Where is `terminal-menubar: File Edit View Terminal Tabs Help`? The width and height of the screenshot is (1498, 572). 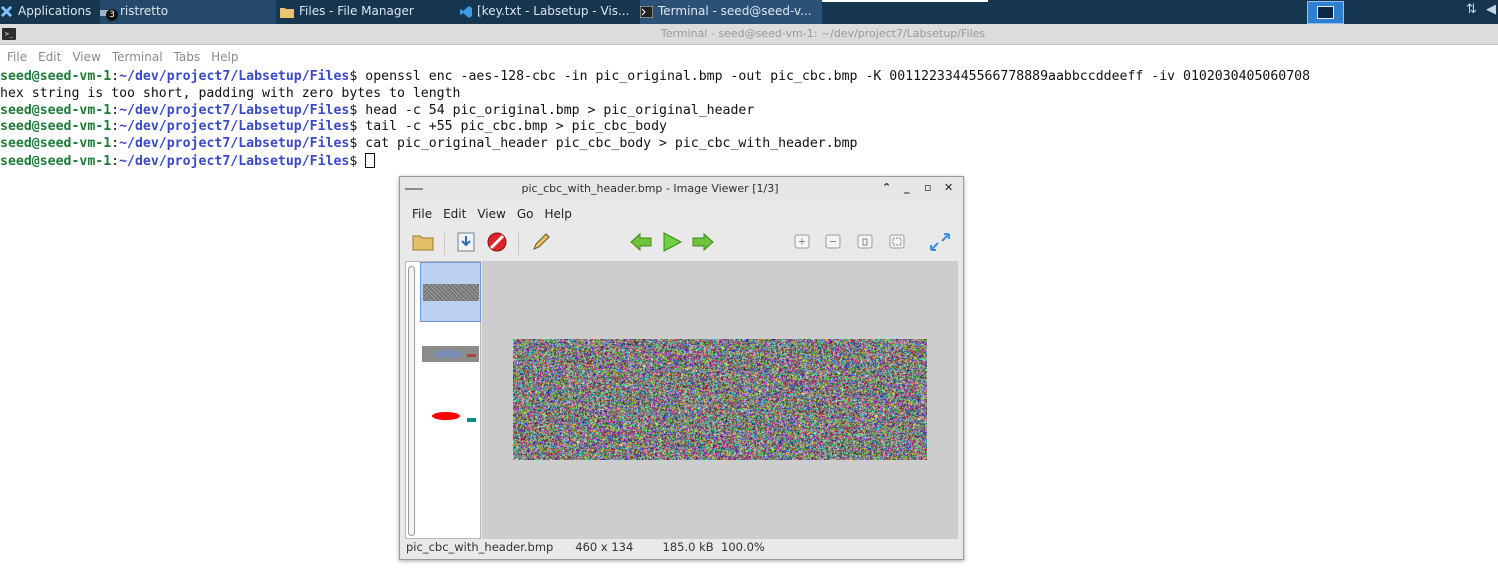
terminal-menubar: File Edit View Terminal Tabs Help is located at coordinates (749, 57).